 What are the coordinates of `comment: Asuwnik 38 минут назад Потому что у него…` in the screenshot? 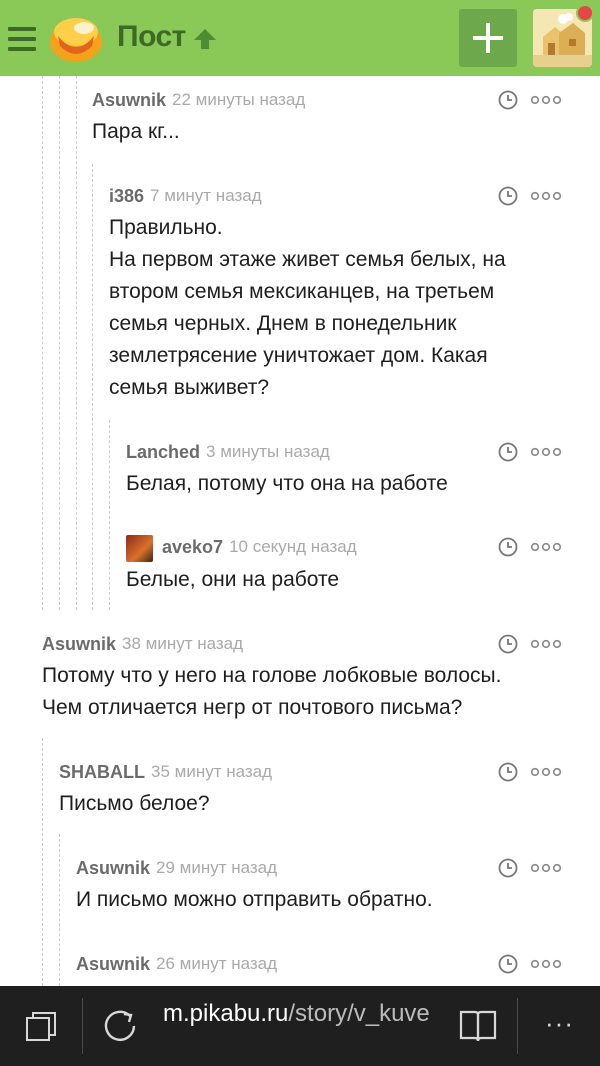 It's located at (321, 682).